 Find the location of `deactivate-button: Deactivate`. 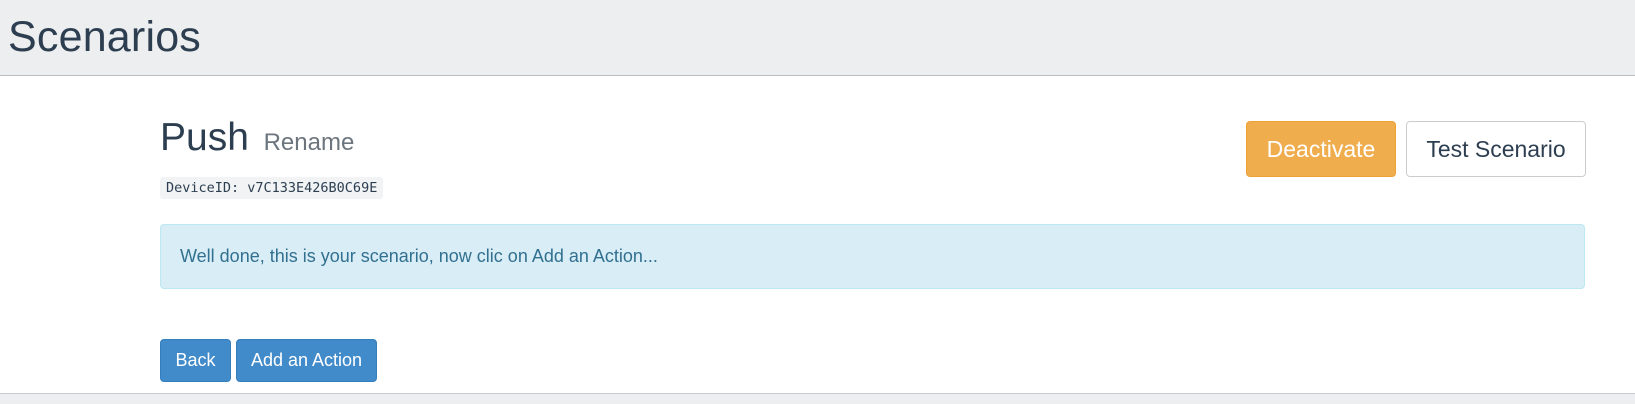

deactivate-button: Deactivate is located at coordinates (1321, 149).